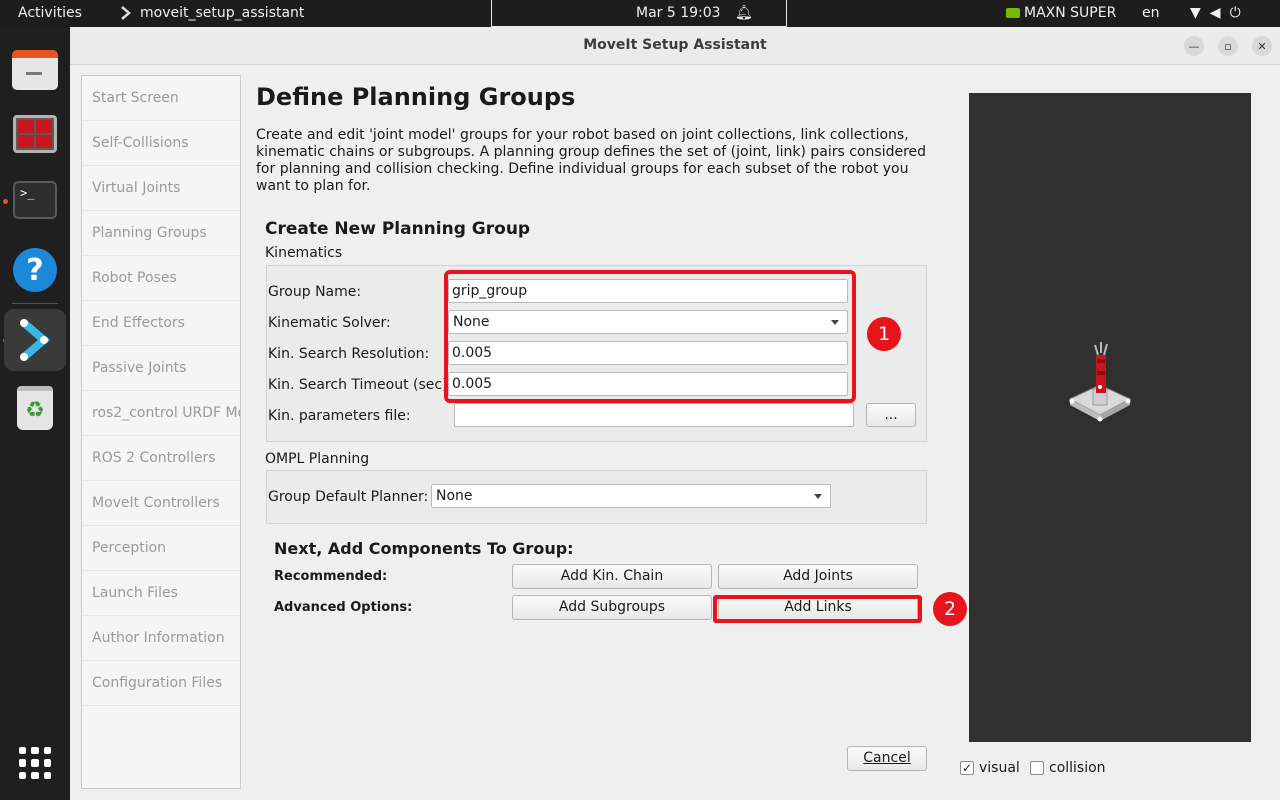 The width and height of the screenshot is (1280, 800). I want to click on dock-terminal: >_, so click(35, 200).